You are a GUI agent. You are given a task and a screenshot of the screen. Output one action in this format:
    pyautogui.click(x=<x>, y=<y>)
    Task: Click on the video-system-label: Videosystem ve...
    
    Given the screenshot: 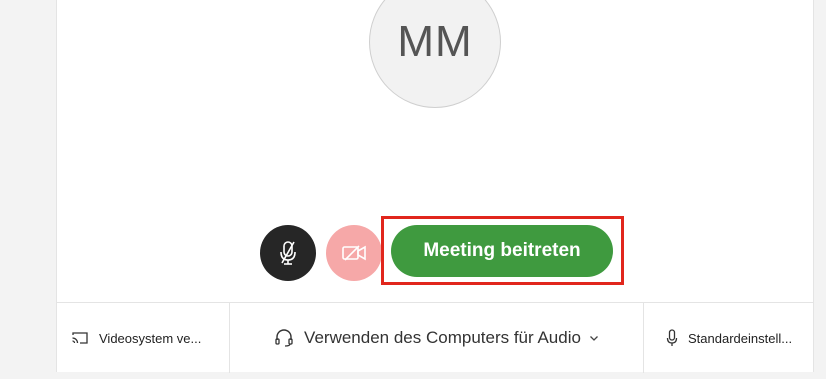 What is the action you would take?
    pyautogui.click(x=150, y=338)
    